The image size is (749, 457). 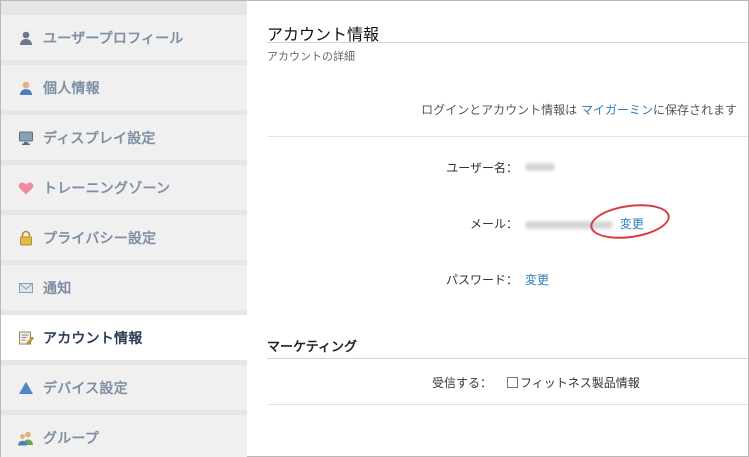 What do you see at coordinates (461, 383) in the screenshot?
I see `receive-label: 受信する：` at bounding box center [461, 383].